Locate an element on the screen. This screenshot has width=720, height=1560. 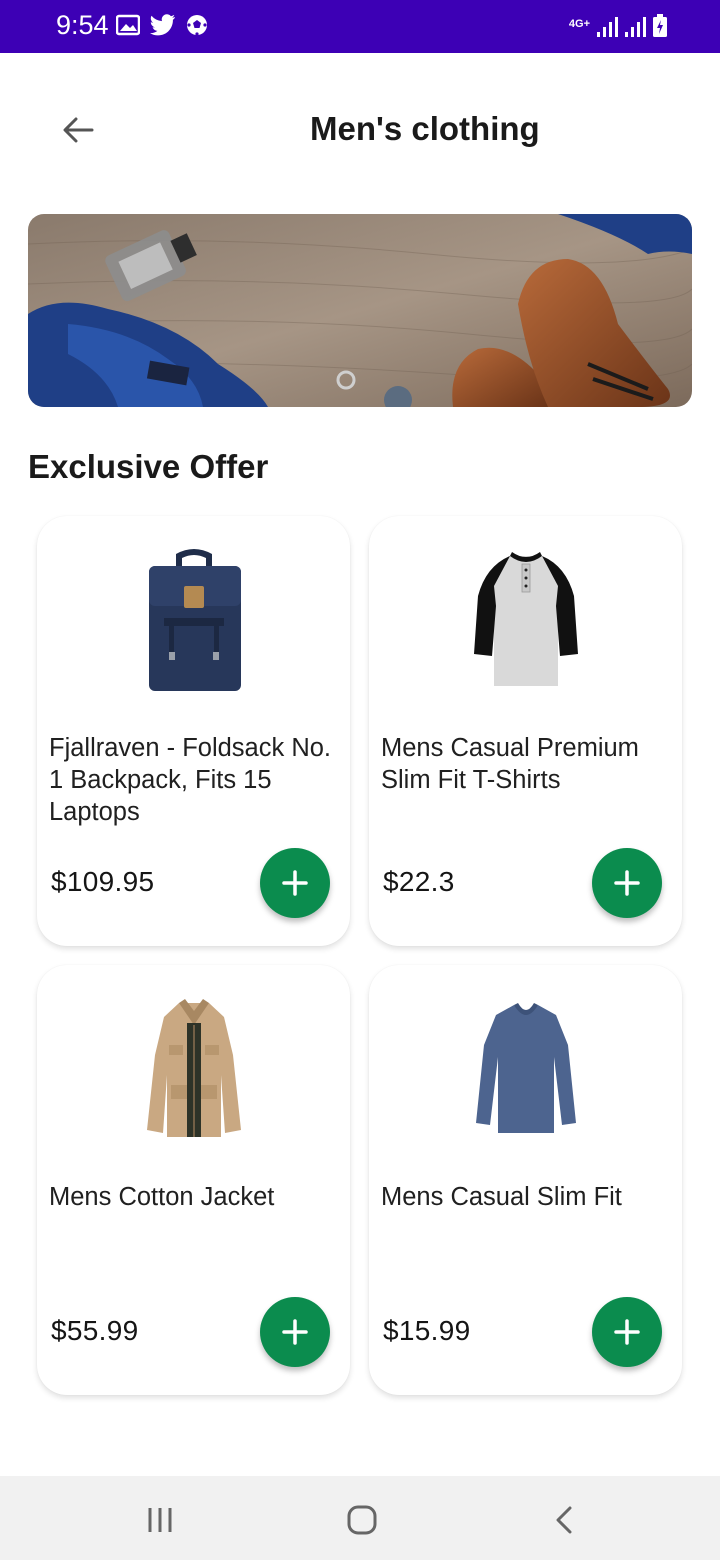
soccer-ball-icon is located at coordinates (197, 25).